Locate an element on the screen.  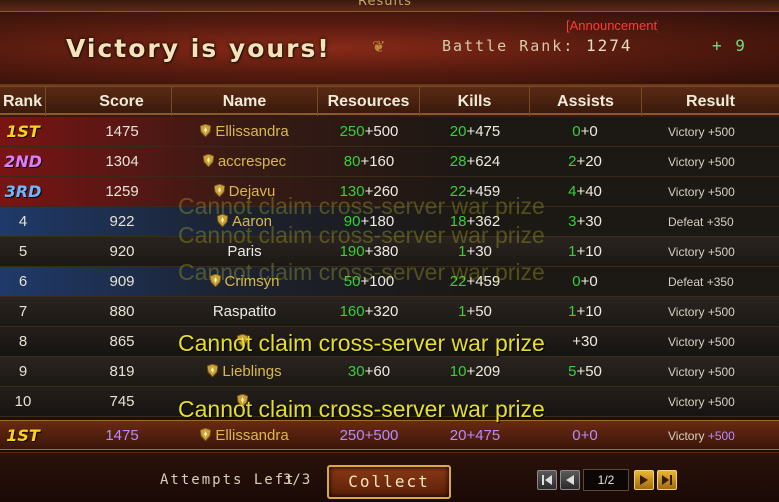
table-row: 7 880 Raspatito 160+320 1+50 1+10 Victory +500 is located at coordinates (389, 312).